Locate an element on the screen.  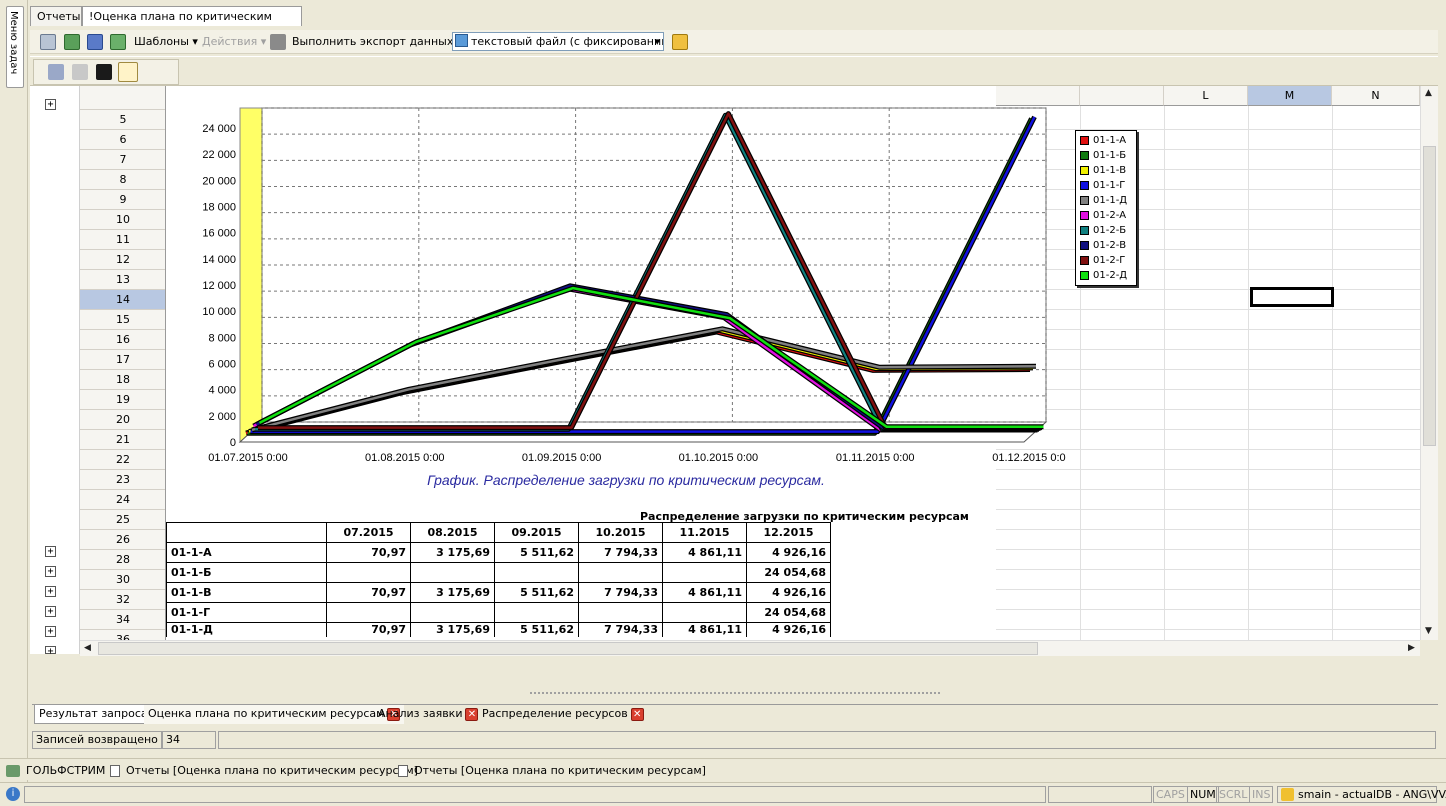
row-header: 20 is located at coordinates (122, 420).